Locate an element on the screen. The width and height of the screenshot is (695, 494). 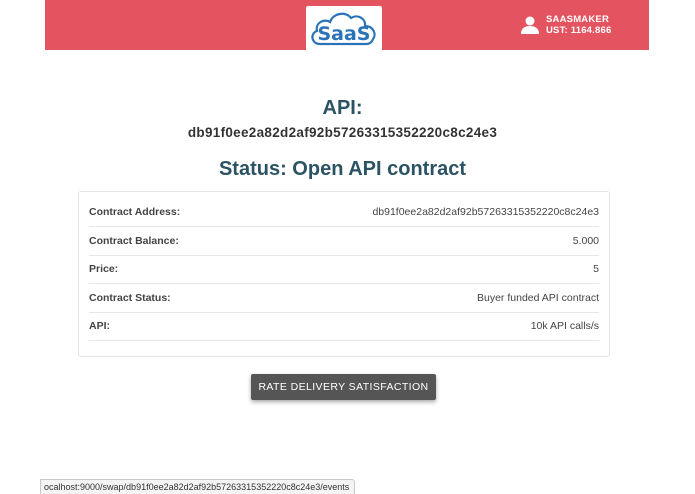
row-value: Buyer funded API contract is located at coordinates (538, 298).